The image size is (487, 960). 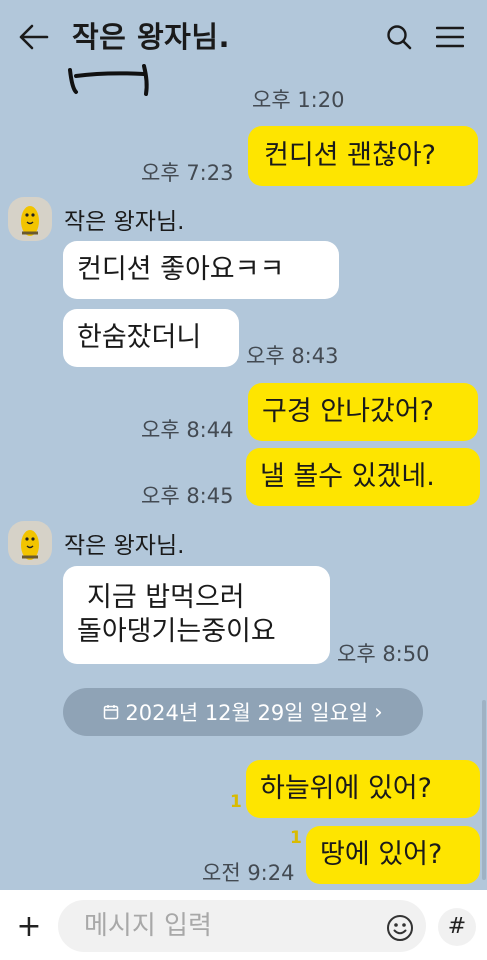 What do you see at coordinates (108, 80) in the screenshot?
I see `emoticon-fragment` at bounding box center [108, 80].